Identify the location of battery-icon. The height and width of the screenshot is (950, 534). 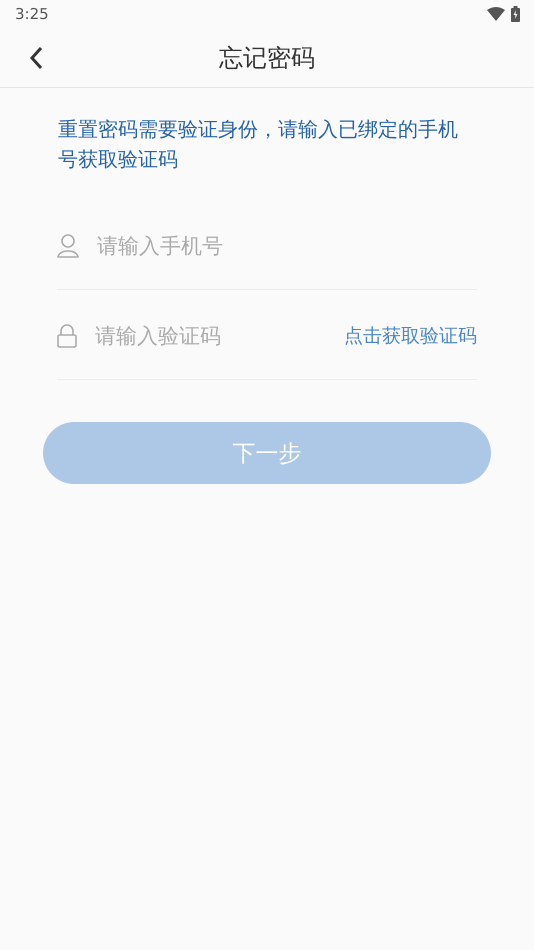
(515, 14).